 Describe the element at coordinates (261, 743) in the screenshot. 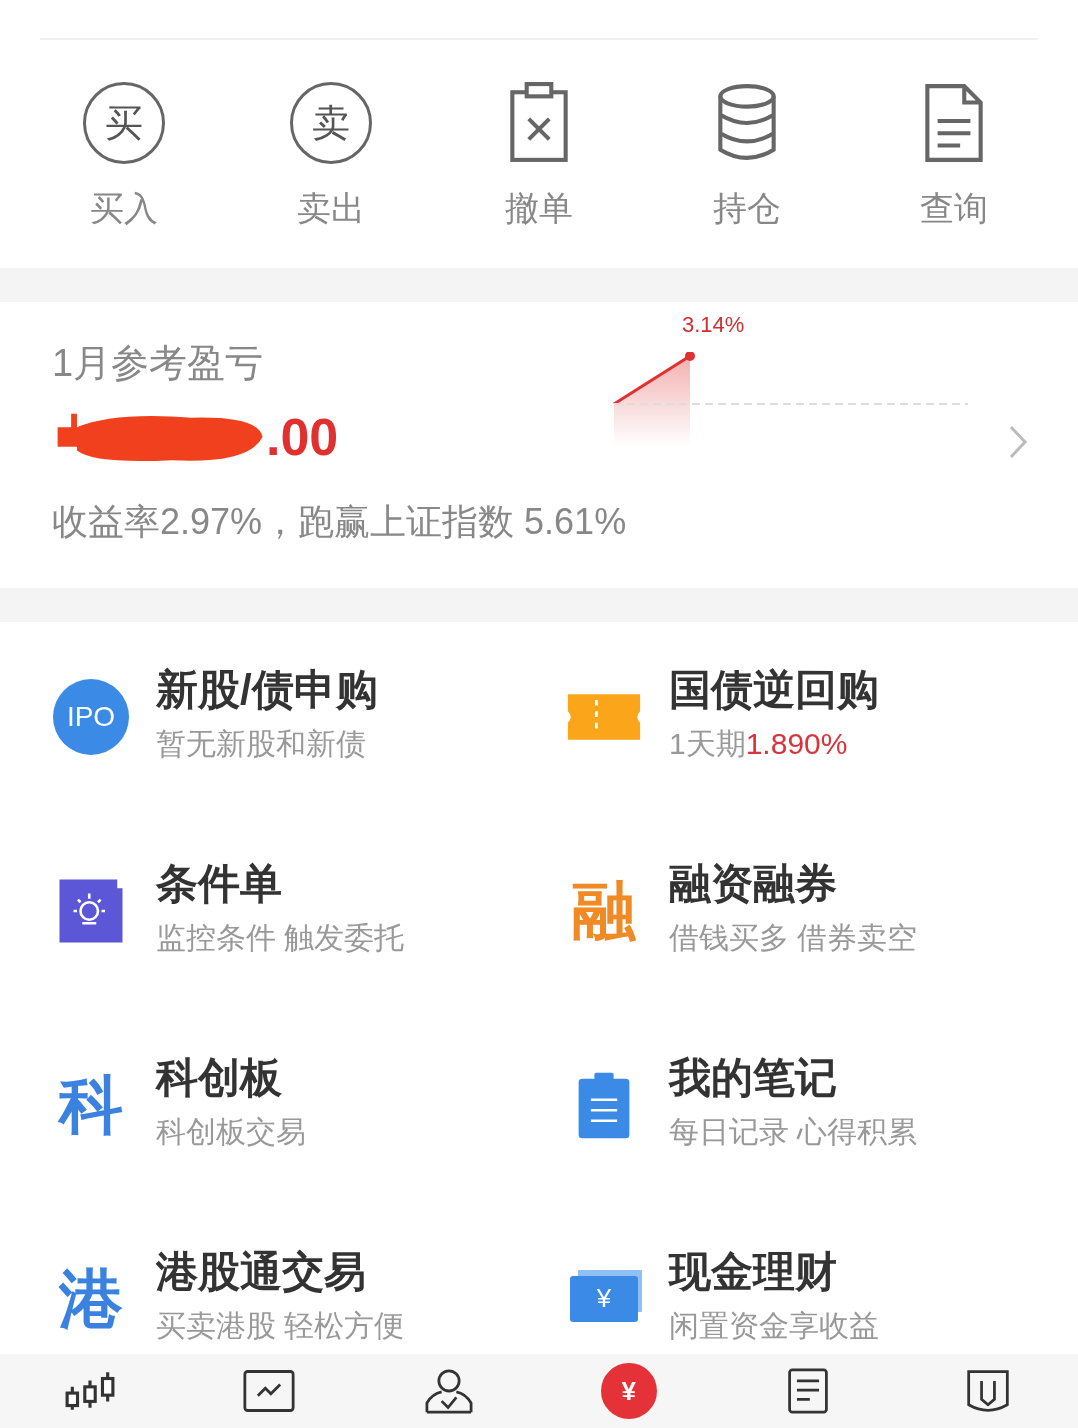

I see `service-subtitle: 暂无新股和新债` at that location.